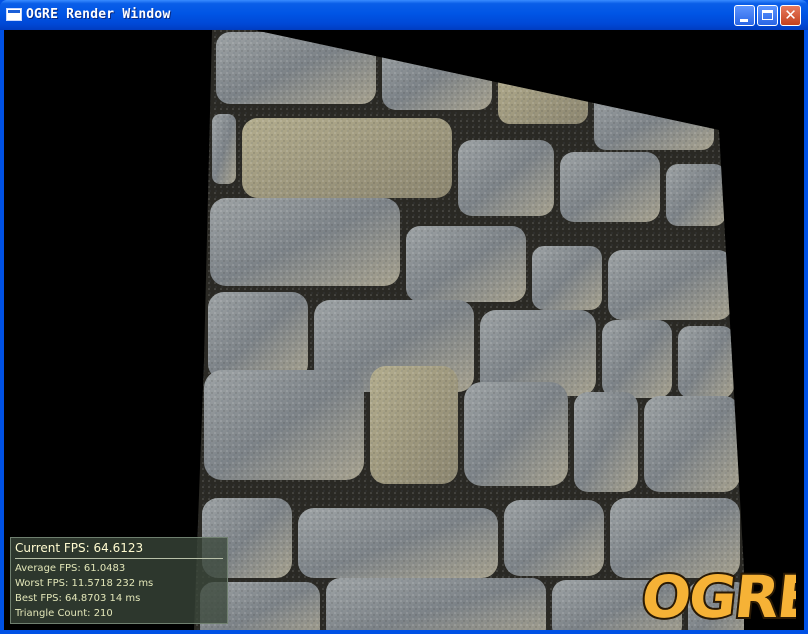 The width and height of the screenshot is (808, 634). I want to click on maximize-icon, so click(767, 15).